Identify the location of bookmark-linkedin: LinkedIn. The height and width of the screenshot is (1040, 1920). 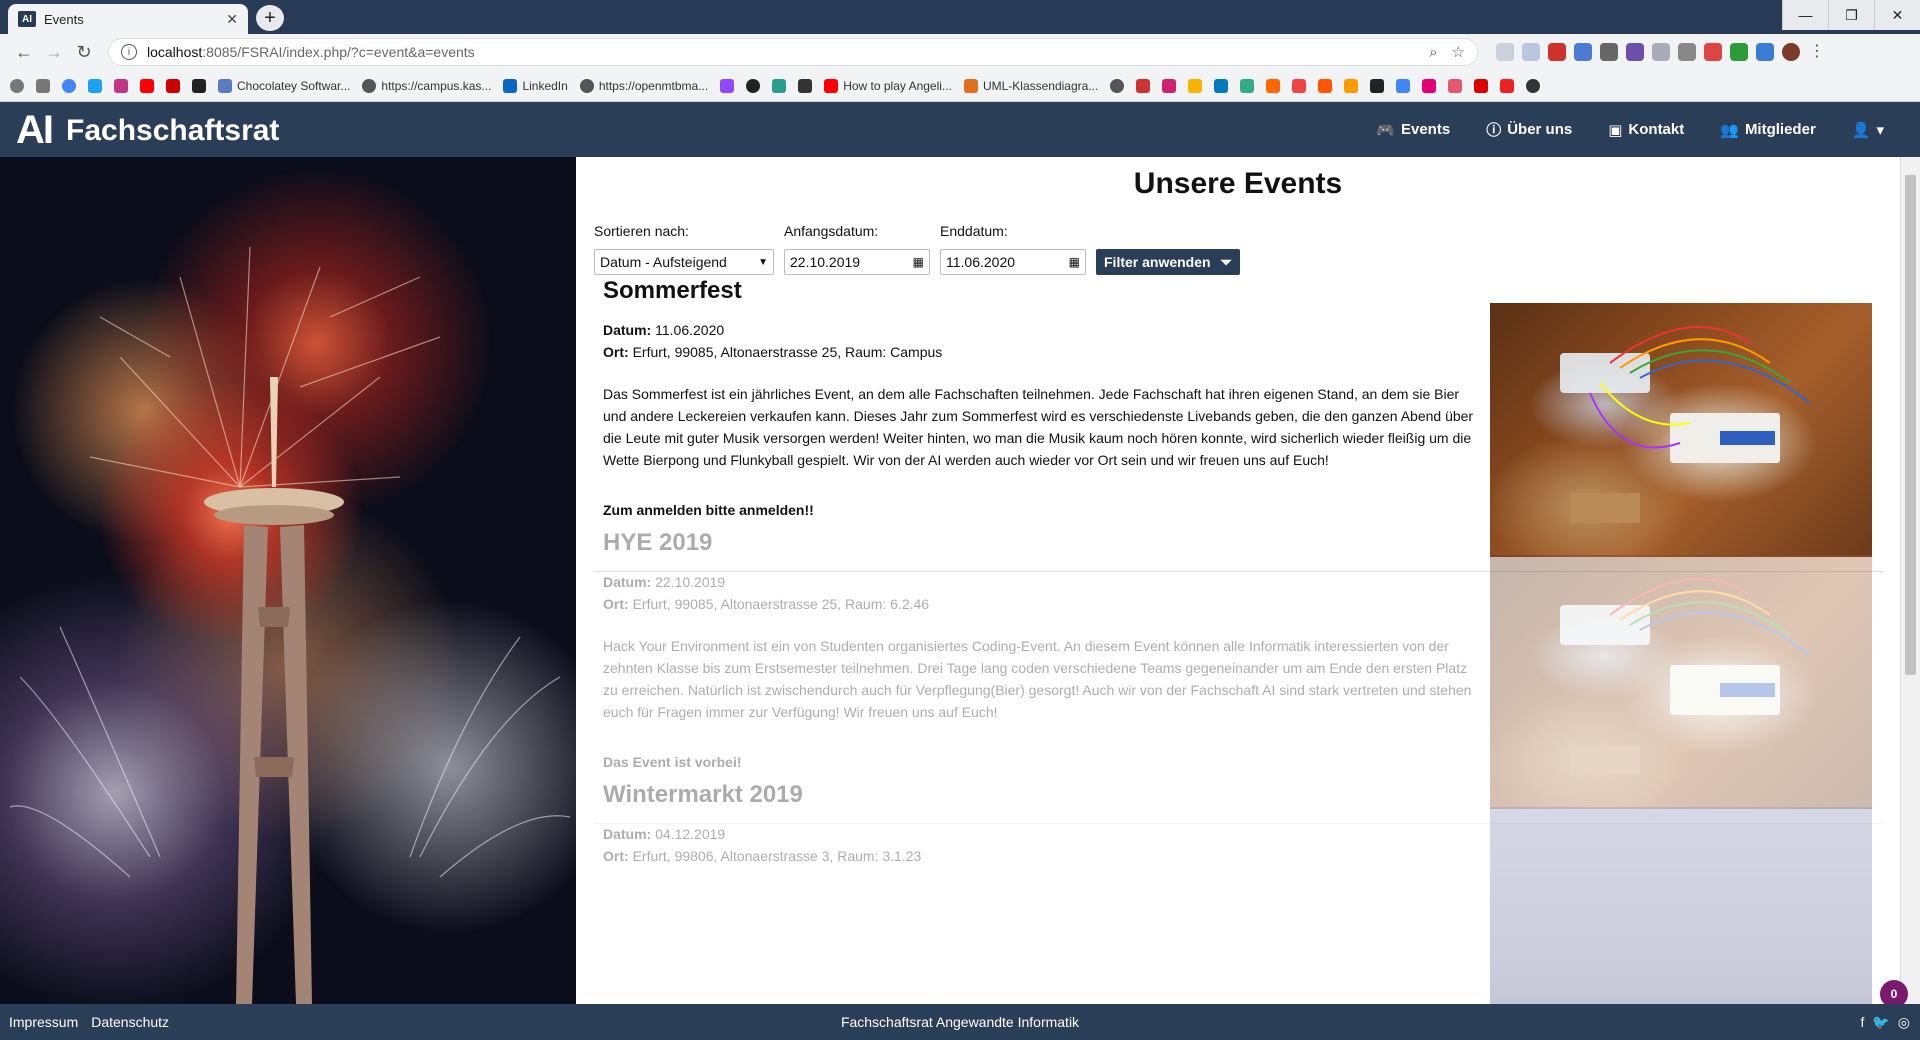
(535, 85).